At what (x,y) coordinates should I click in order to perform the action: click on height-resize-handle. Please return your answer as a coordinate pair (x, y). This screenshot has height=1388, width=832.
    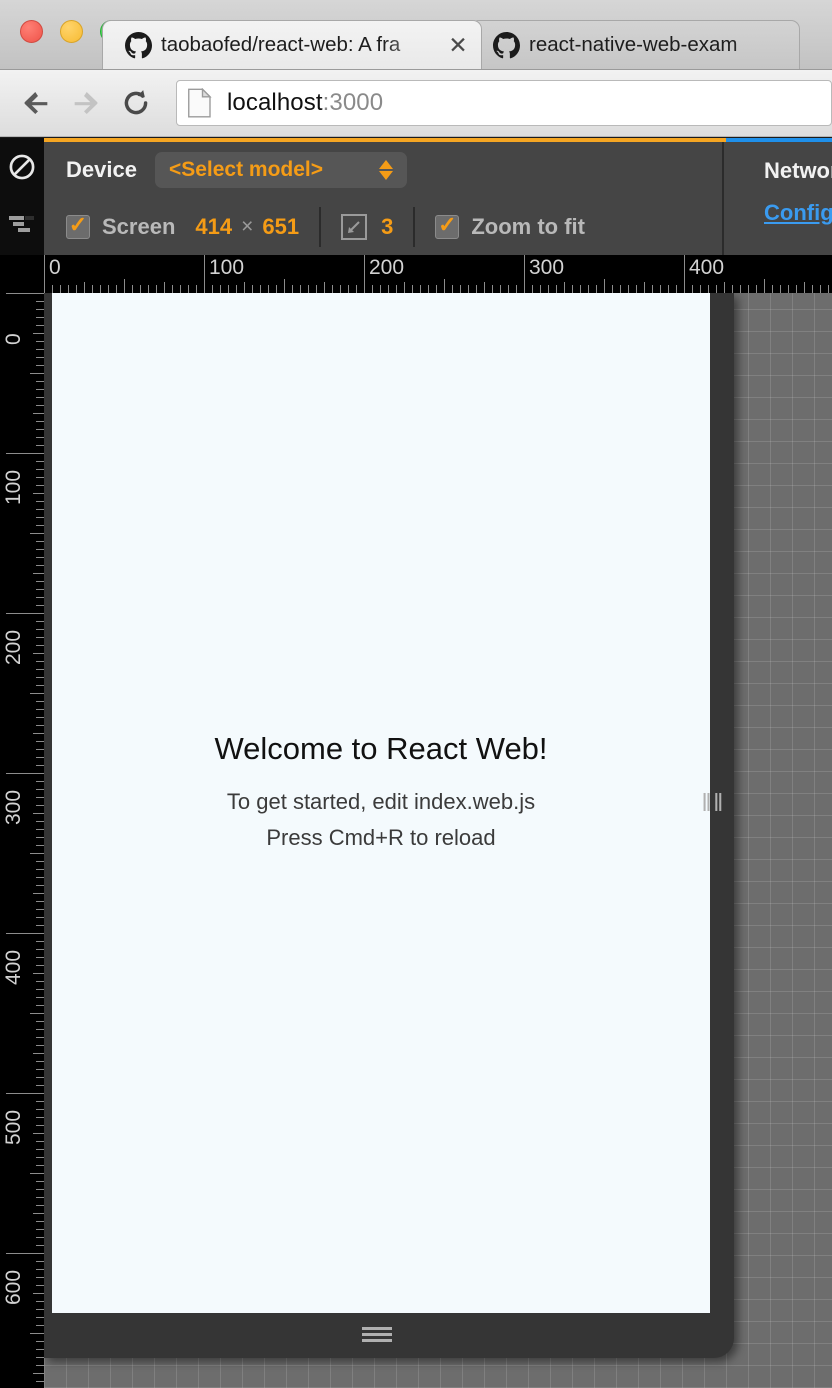
    Looking at the image, I should click on (377, 1334).